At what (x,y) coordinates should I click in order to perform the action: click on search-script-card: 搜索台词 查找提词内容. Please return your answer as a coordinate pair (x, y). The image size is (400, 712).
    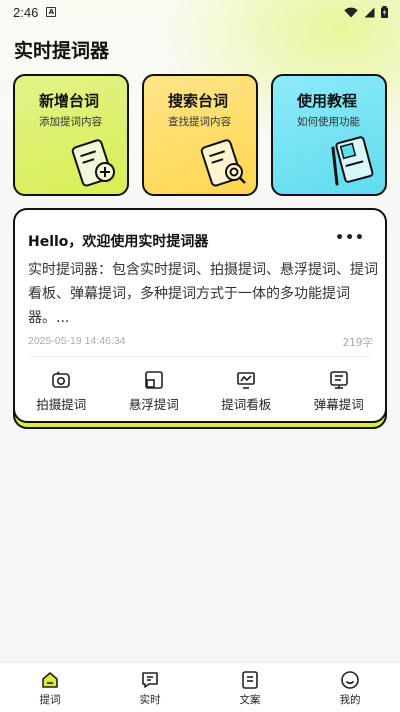
    Looking at the image, I should click on (200, 135).